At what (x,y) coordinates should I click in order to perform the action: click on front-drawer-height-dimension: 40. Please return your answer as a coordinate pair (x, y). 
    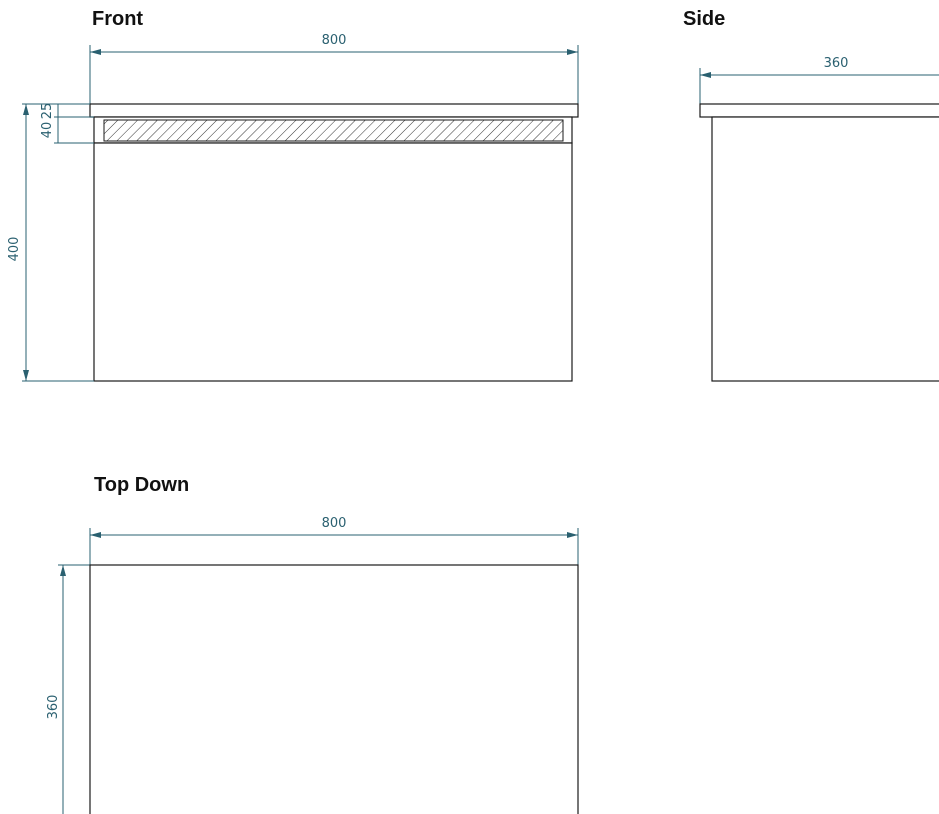
    Looking at the image, I should click on (67, 130).